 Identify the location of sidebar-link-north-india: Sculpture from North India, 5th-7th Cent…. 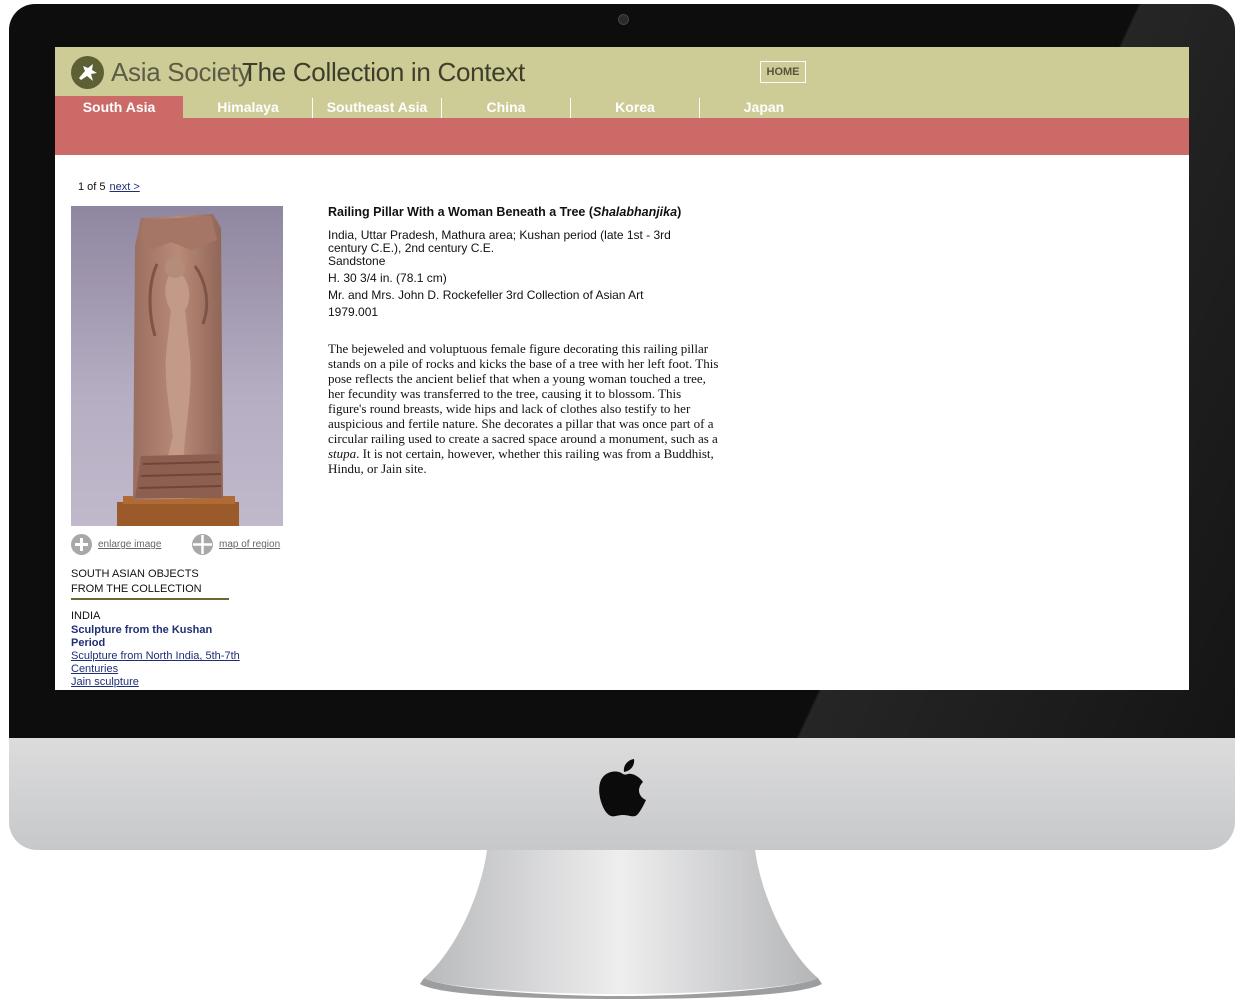
(156, 663).